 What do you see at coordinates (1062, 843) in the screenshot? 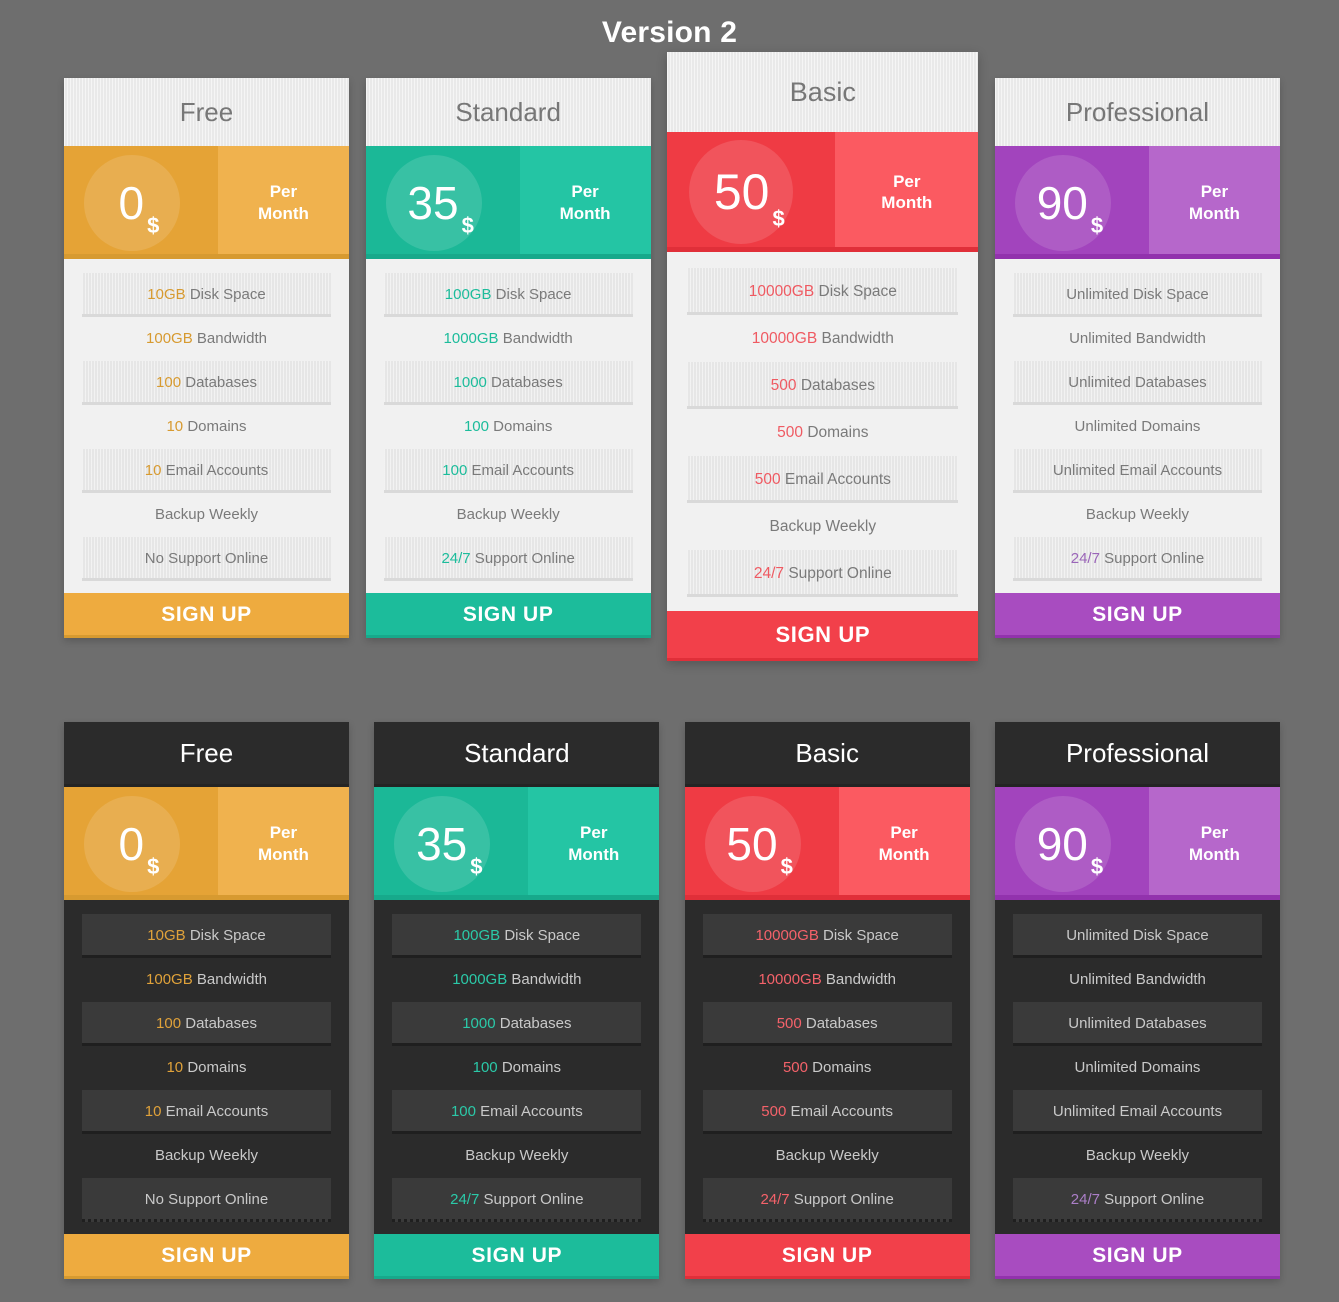
I see `price-amount: 90` at bounding box center [1062, 843].